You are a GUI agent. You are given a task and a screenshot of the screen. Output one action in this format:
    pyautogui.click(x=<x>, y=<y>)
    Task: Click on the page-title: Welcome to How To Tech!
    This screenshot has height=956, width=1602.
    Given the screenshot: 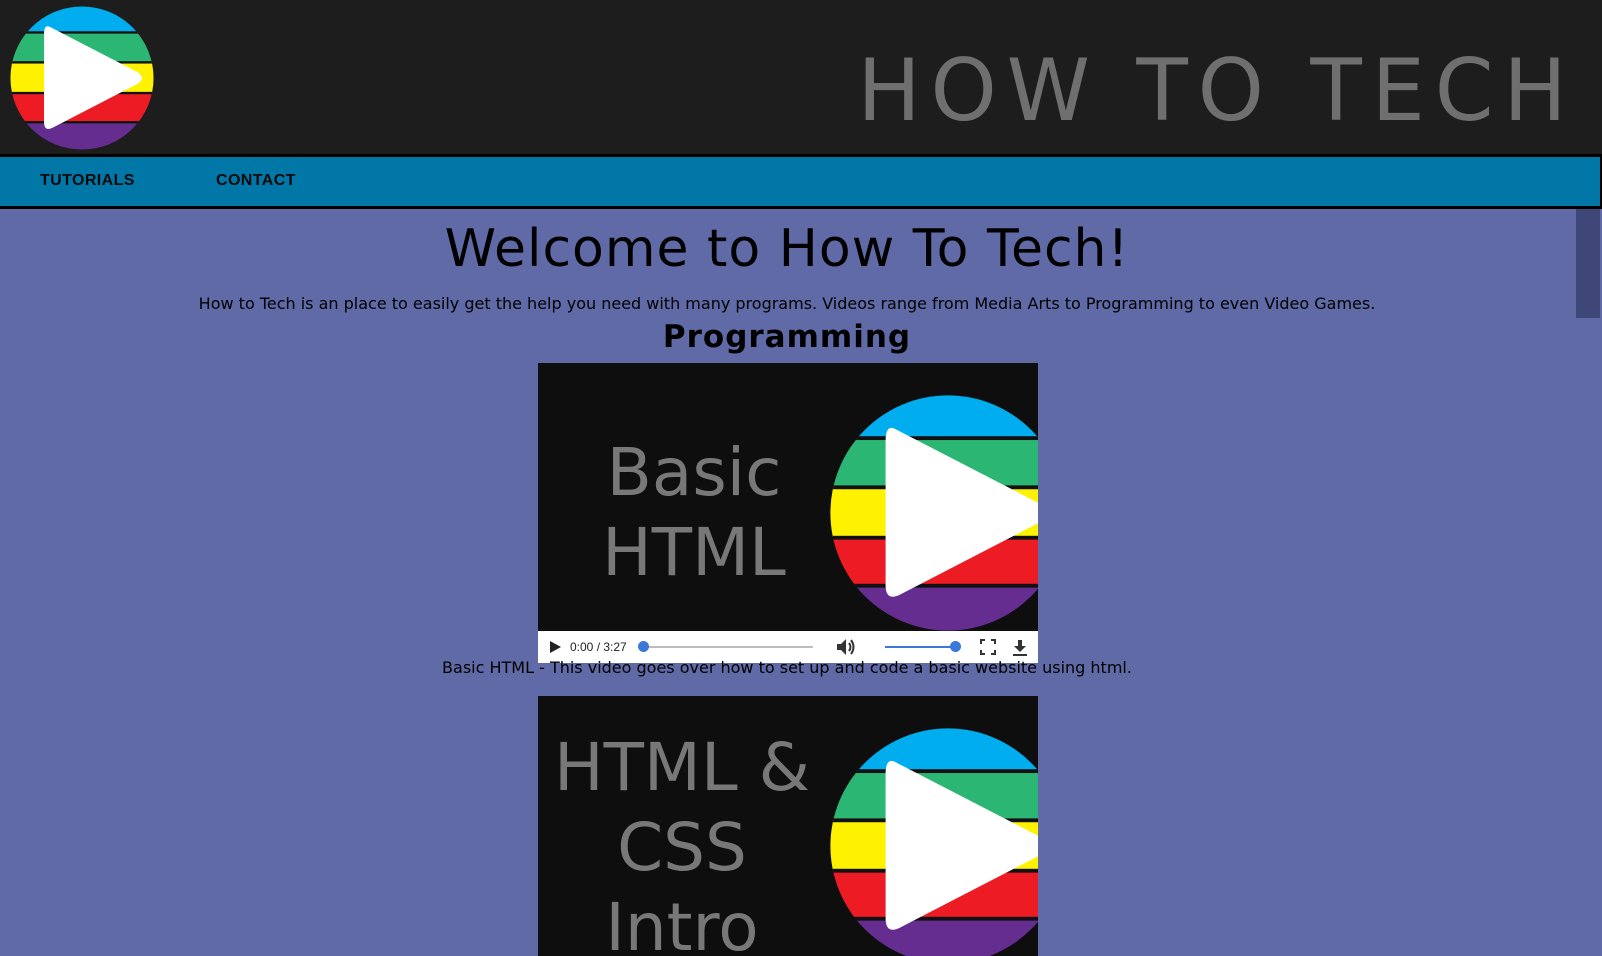 What is the action you would take?
    pyautogui.click(x=787, y=249)
    